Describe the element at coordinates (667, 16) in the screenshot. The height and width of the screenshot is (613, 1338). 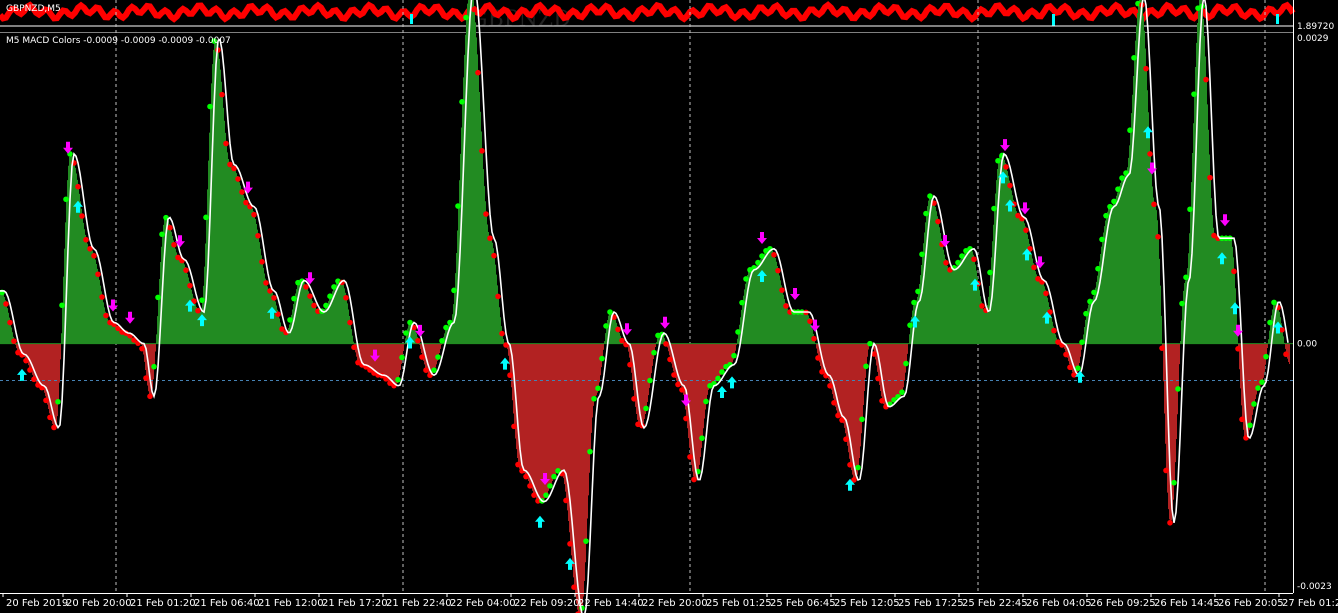
I see `price-window: GBPNZD 1.89720 GBPNZD,M5` at that location.